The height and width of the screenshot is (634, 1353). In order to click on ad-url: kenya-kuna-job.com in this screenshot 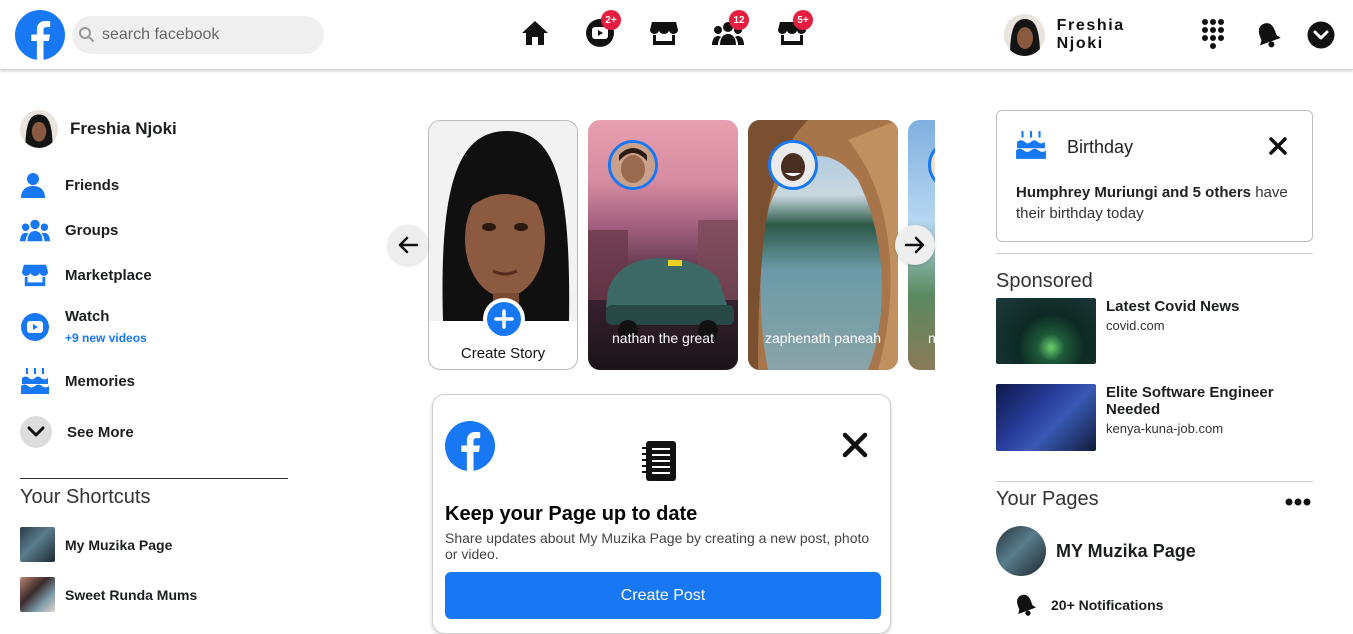, I will do `click(1165, 428)`.